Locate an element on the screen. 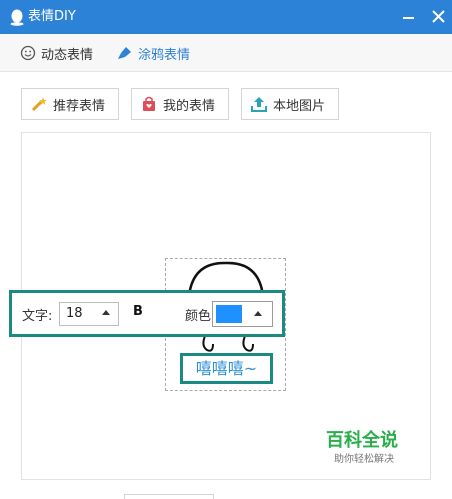  recommend-emoji-button: 推荐表情 is located at coordinates (70, 104).